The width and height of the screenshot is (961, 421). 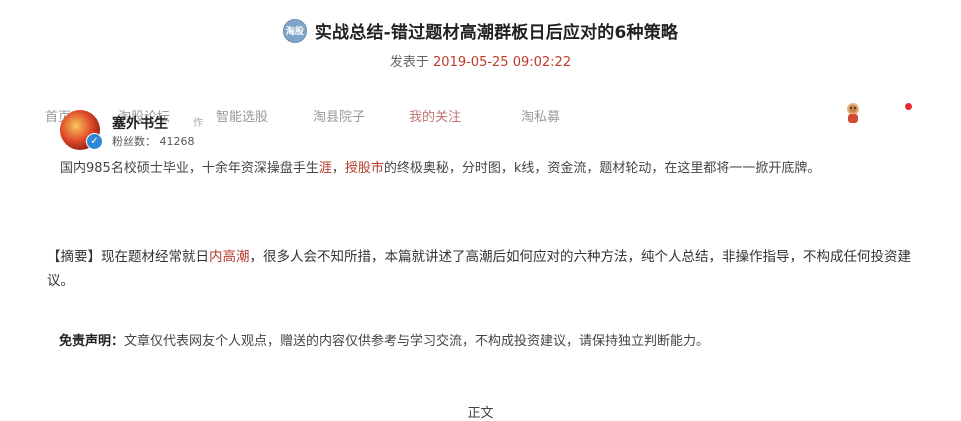 I want to click on fans-count: 粉丝数： 41268, so click(x=153, y=141).